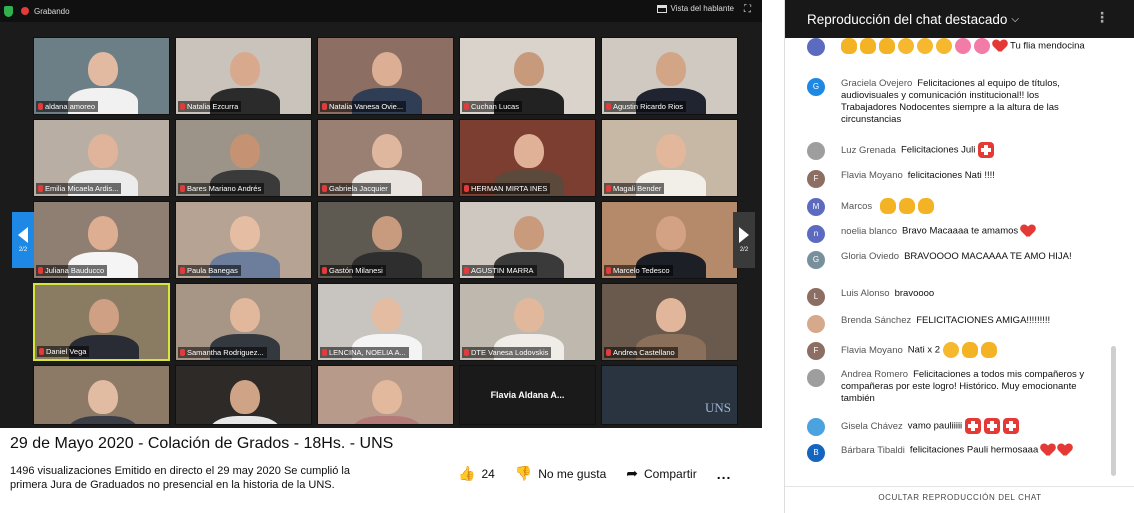  Describe the element at coordinates (876, 83) in the screenshot. I see `chat-author: Graciela Ovejero` at that location.